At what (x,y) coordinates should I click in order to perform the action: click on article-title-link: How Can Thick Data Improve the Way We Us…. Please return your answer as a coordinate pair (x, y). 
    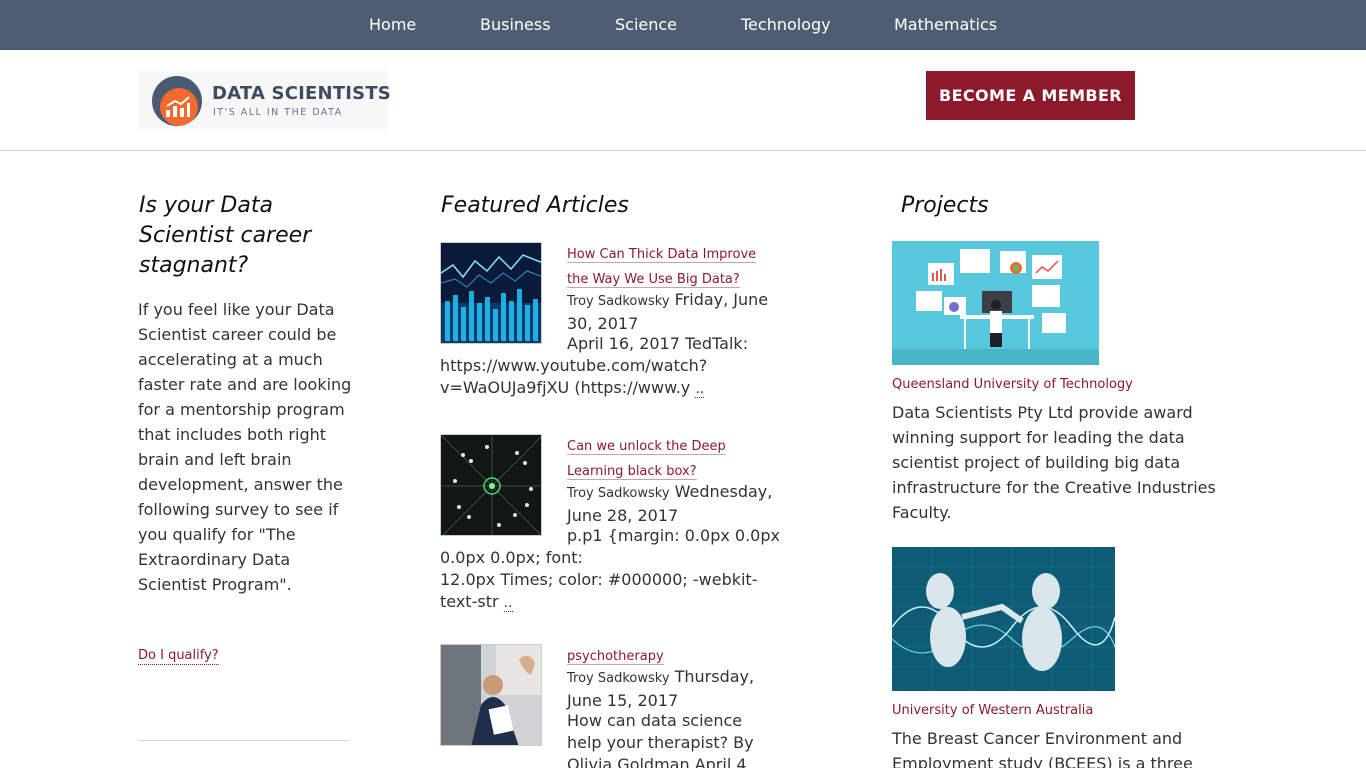
    Looking at the image, I should click on (672, 267).